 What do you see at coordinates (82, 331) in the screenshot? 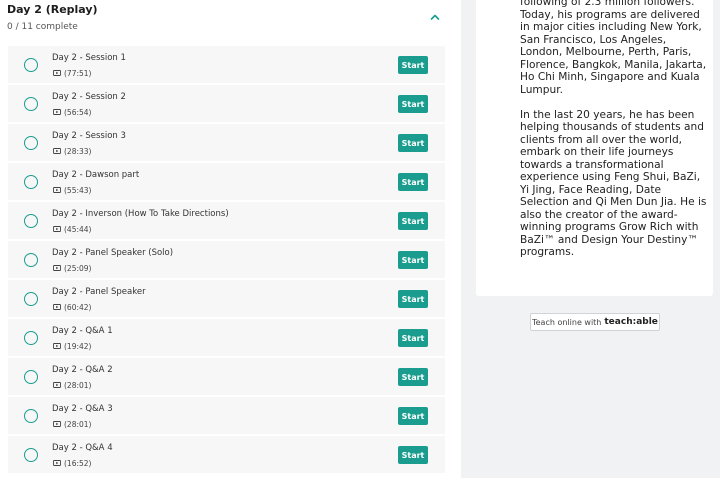
I see `lecture-title: Day 2 - Q&A 1` at bounding box center [82, 331].